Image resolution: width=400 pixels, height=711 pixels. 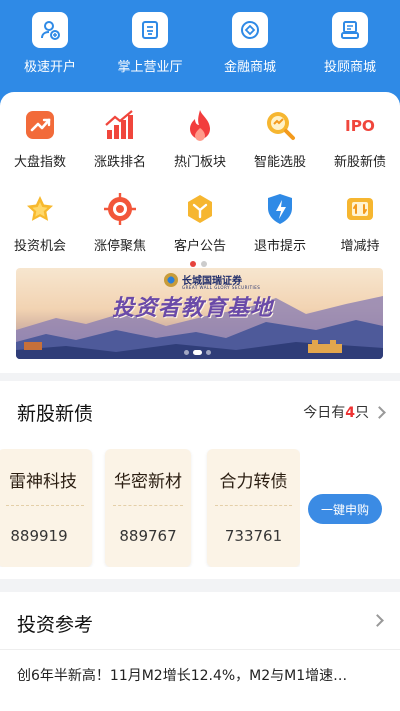 I want to click on banner-page-indicator, so click(x=197, y=352).